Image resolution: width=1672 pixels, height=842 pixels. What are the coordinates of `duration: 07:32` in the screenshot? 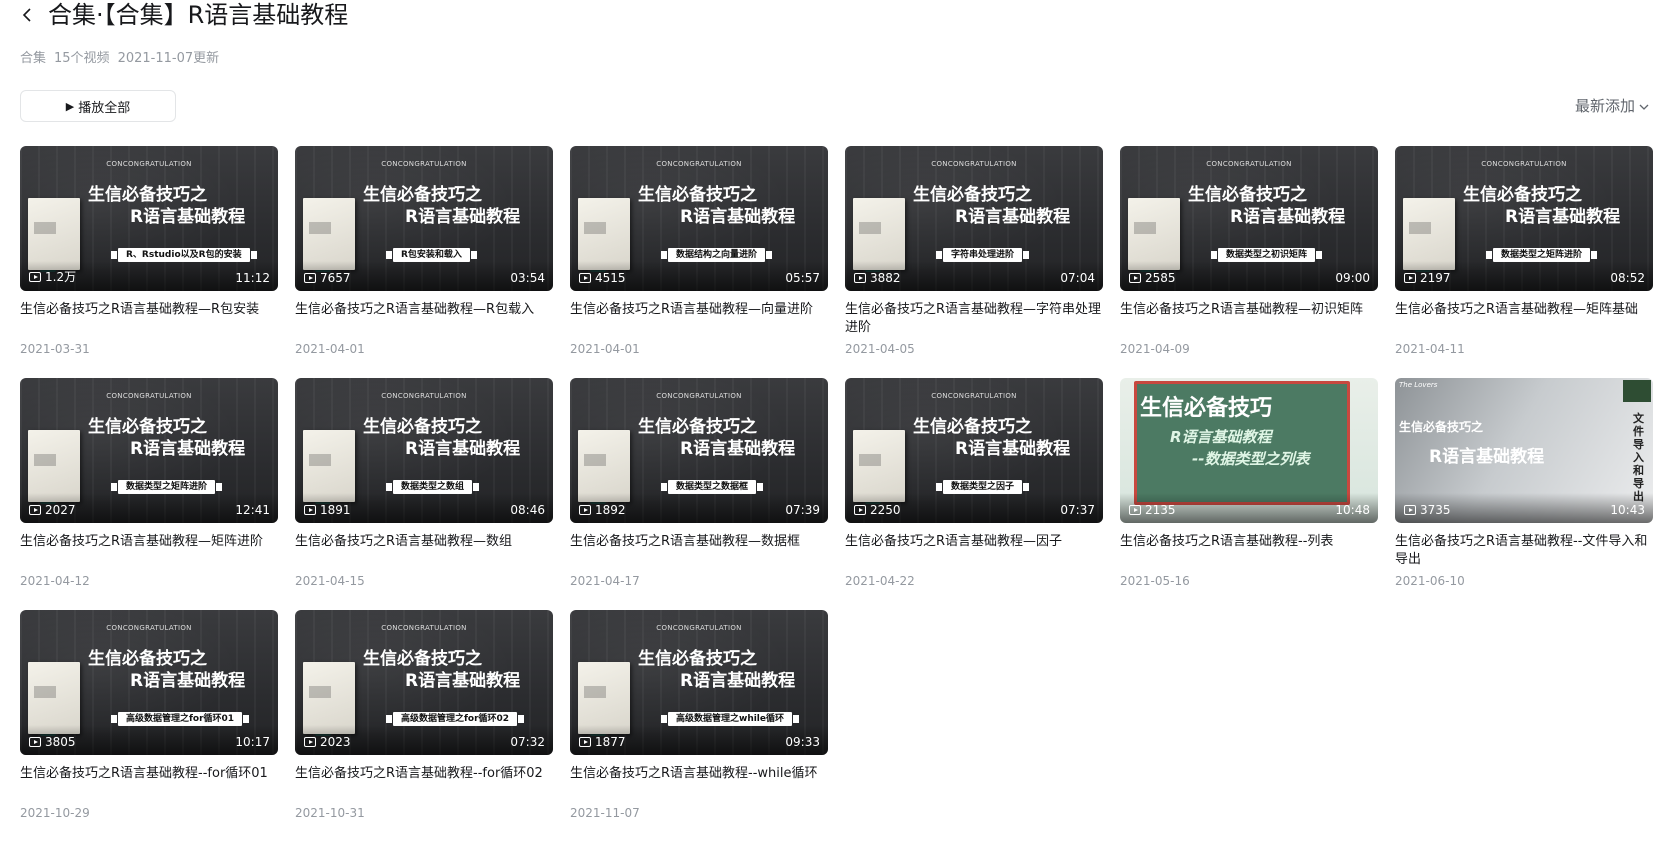 It's located at (527, 742).